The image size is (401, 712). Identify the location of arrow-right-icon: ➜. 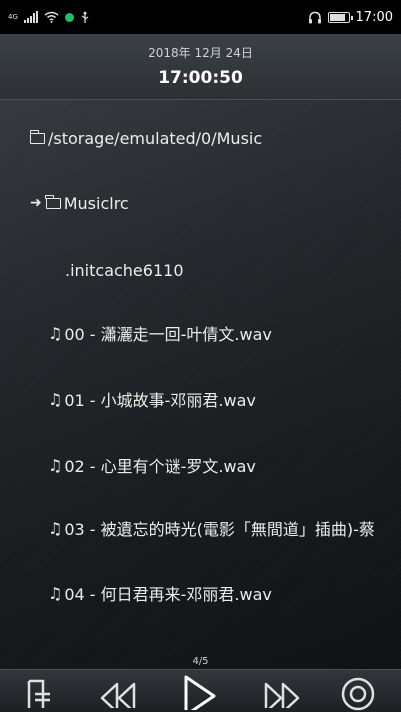
(36, 203).